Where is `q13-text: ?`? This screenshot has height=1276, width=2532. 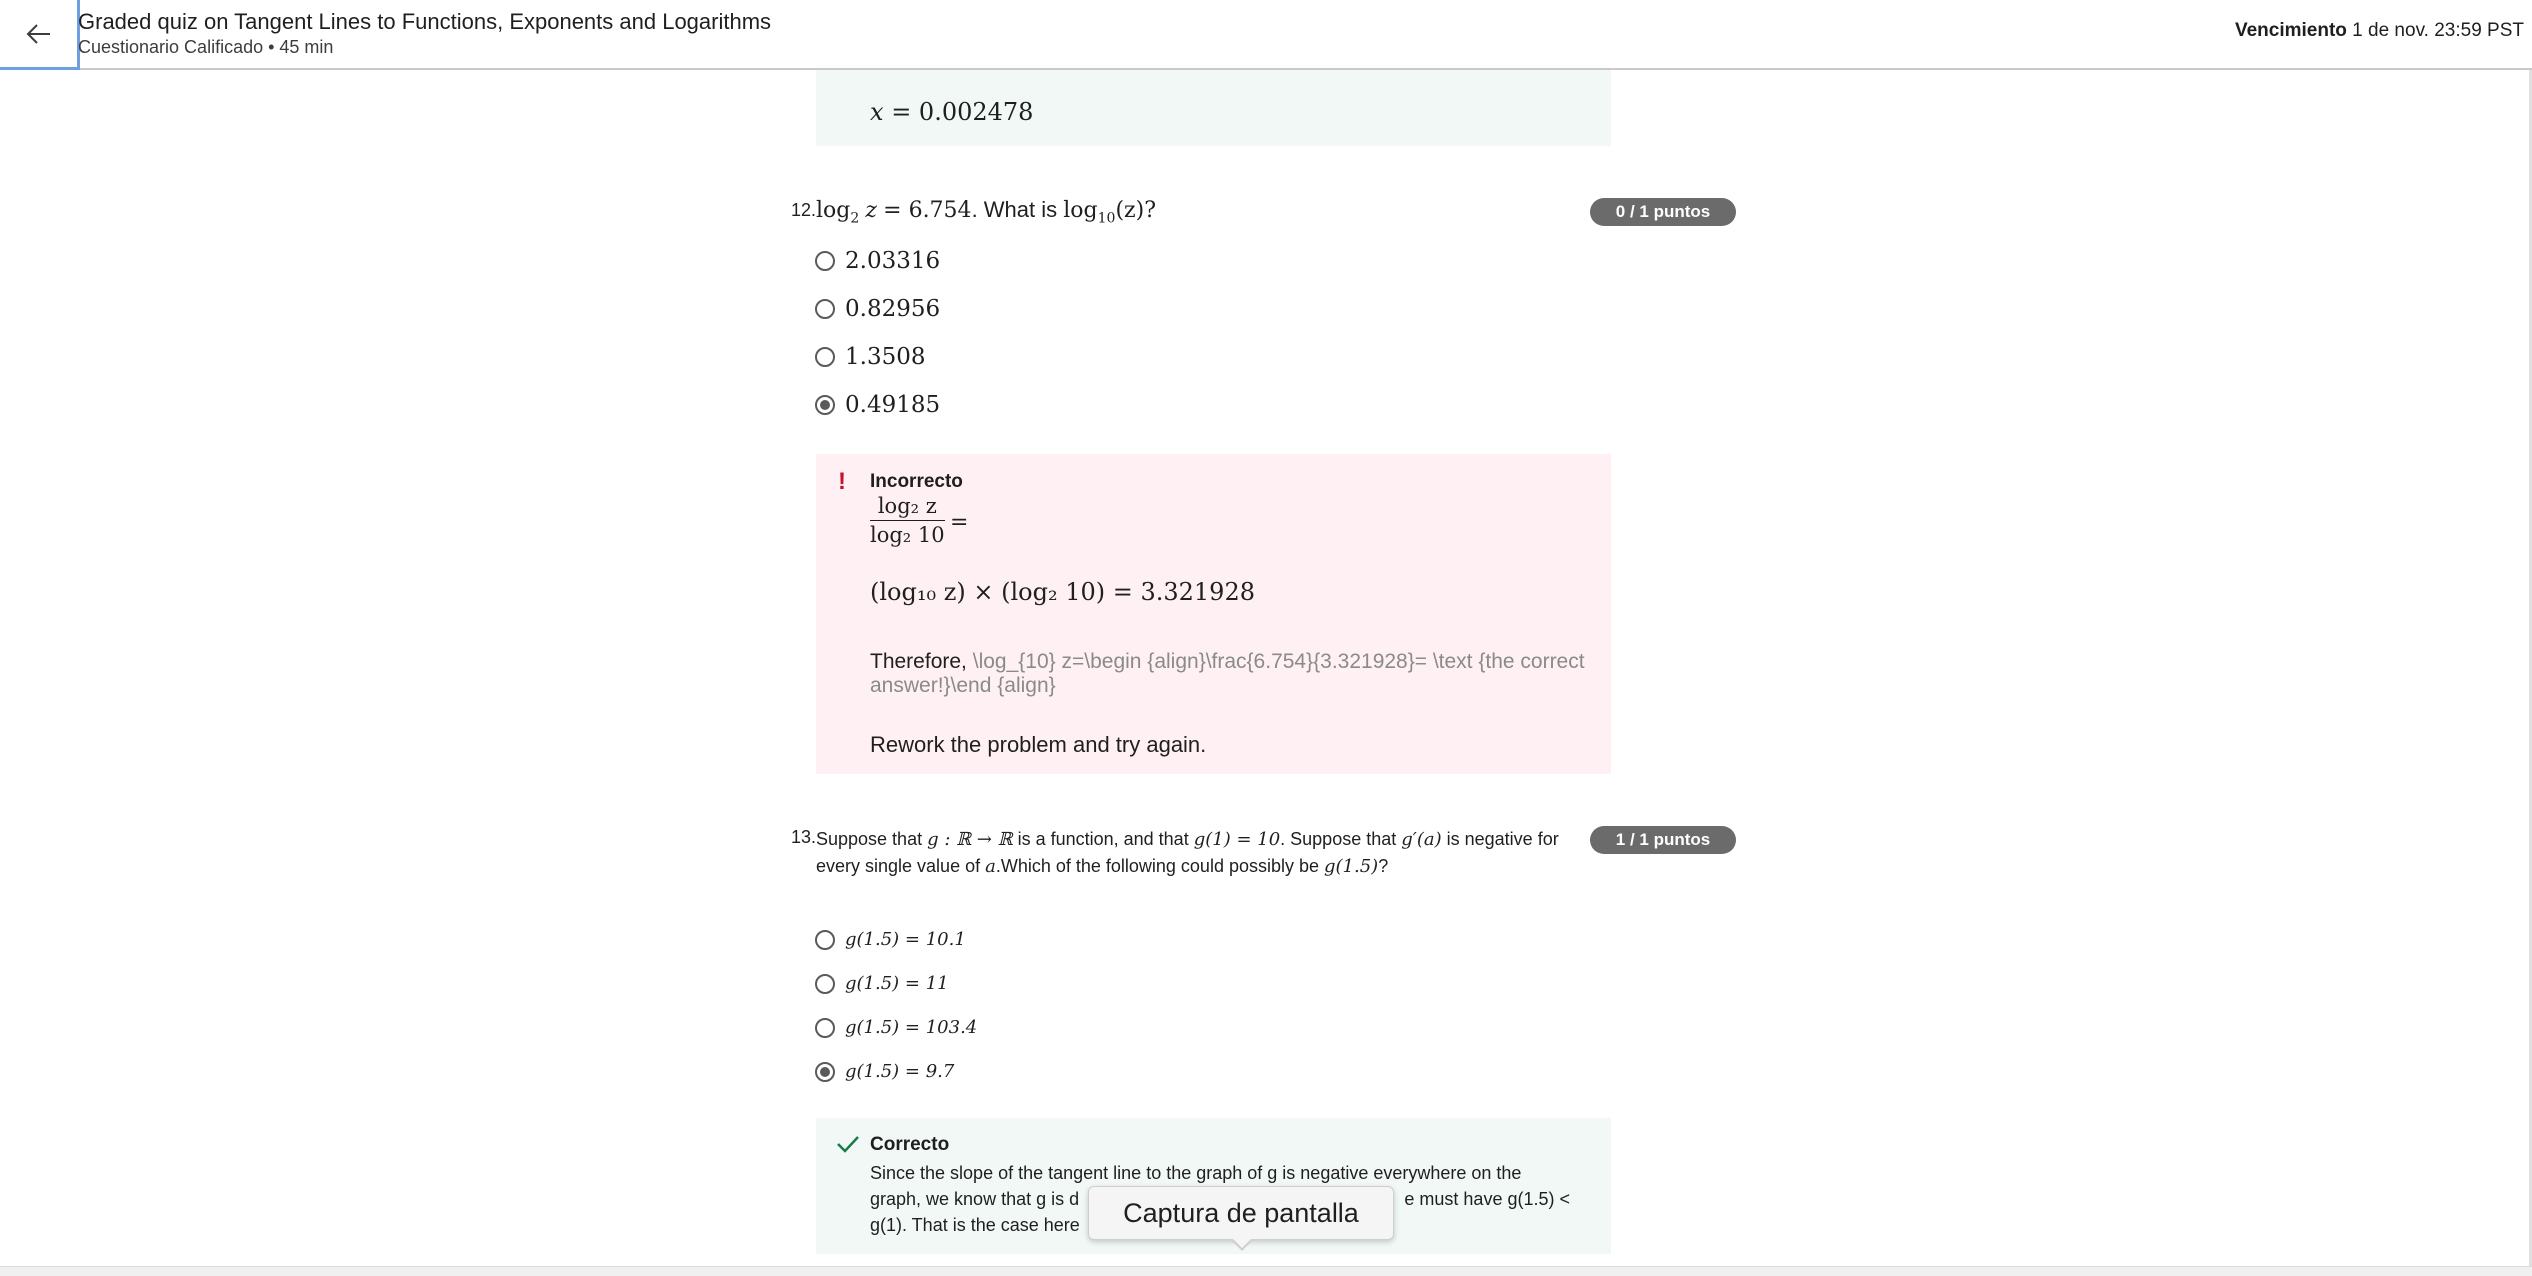 q13-text: ? is located at coordinates (1383, 866).